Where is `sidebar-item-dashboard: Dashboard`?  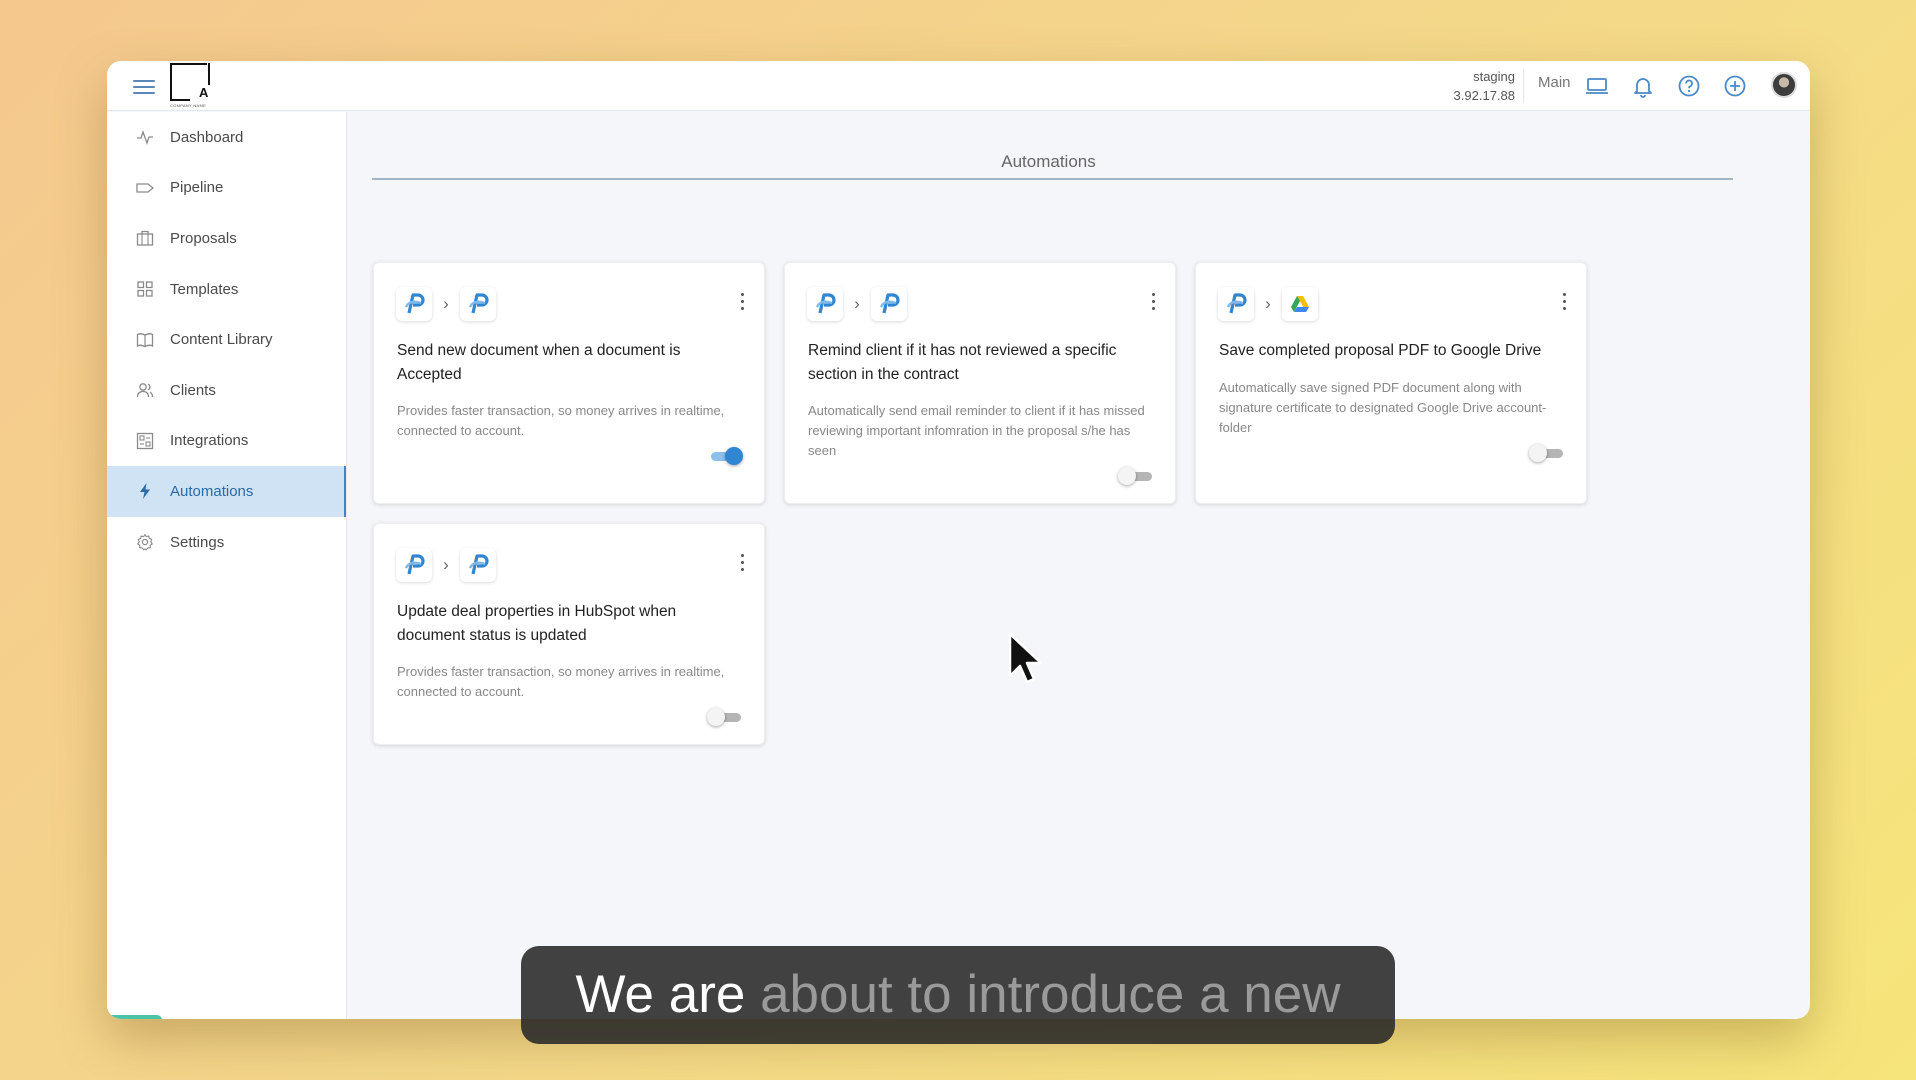
sidebar-item-dashboard: Dashboard is located at coordinates (226, 137).